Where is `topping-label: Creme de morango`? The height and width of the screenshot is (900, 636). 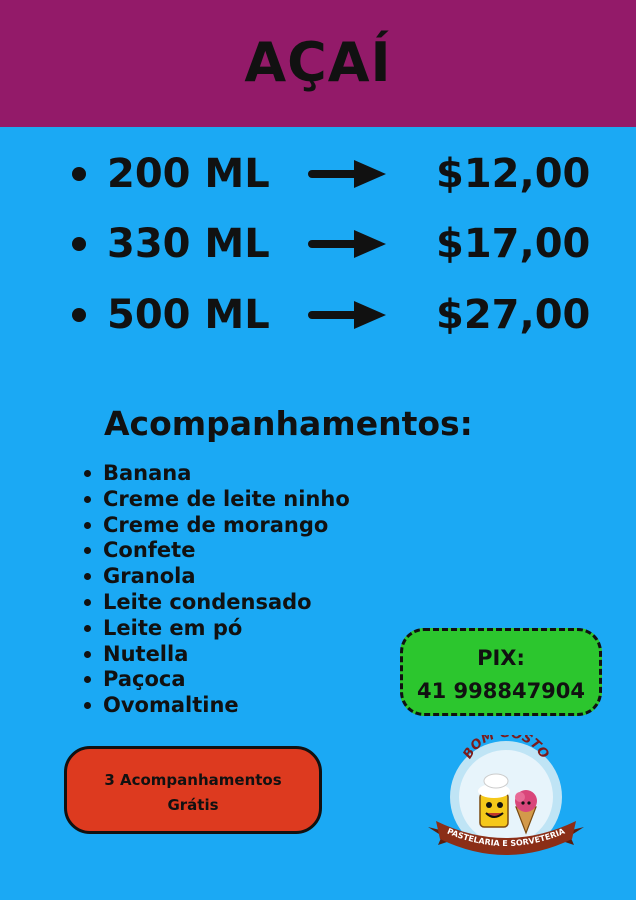 topping-label: Creme de morango is located at coordinates (216, 524).